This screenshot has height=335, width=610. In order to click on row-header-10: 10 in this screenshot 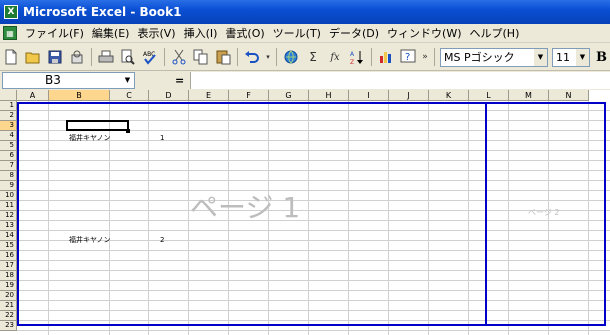, I will do `click(8, 196)`.